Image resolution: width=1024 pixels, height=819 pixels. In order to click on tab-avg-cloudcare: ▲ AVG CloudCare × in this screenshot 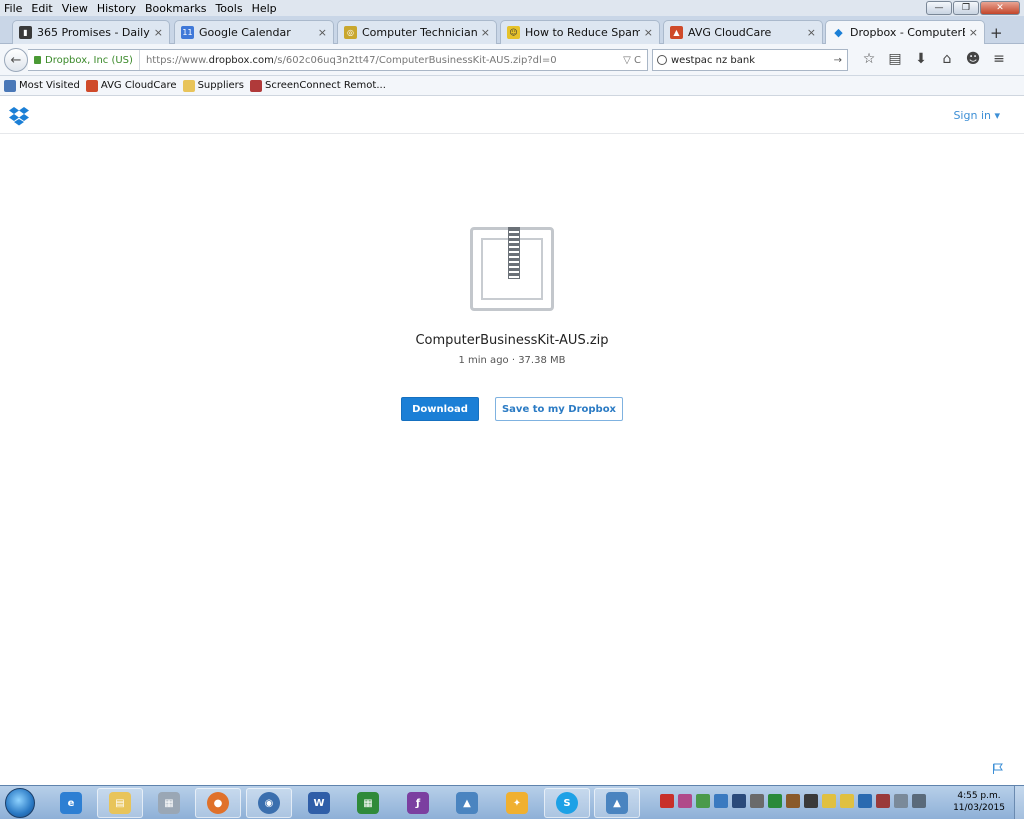, I will do `click(743, 32)`.